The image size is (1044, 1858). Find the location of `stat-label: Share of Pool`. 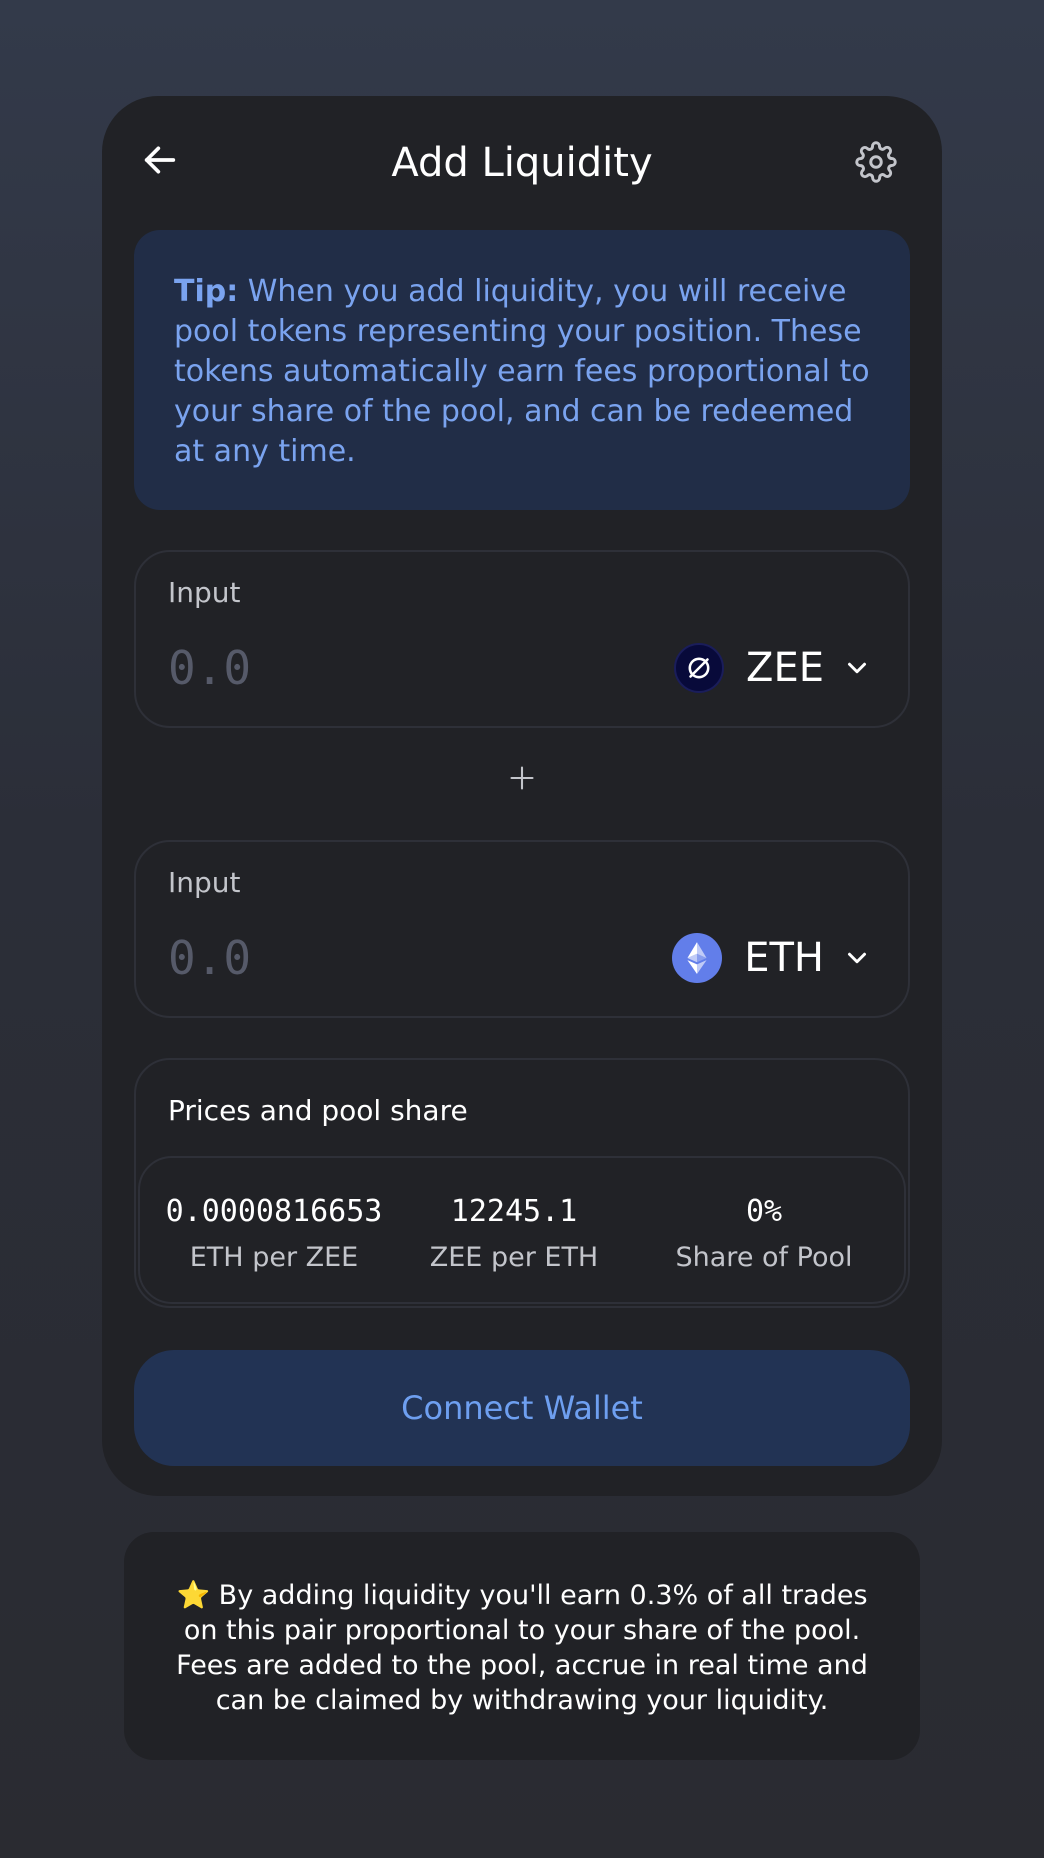

stat-label: Share of Pool is located at coordinates (764, 1257).